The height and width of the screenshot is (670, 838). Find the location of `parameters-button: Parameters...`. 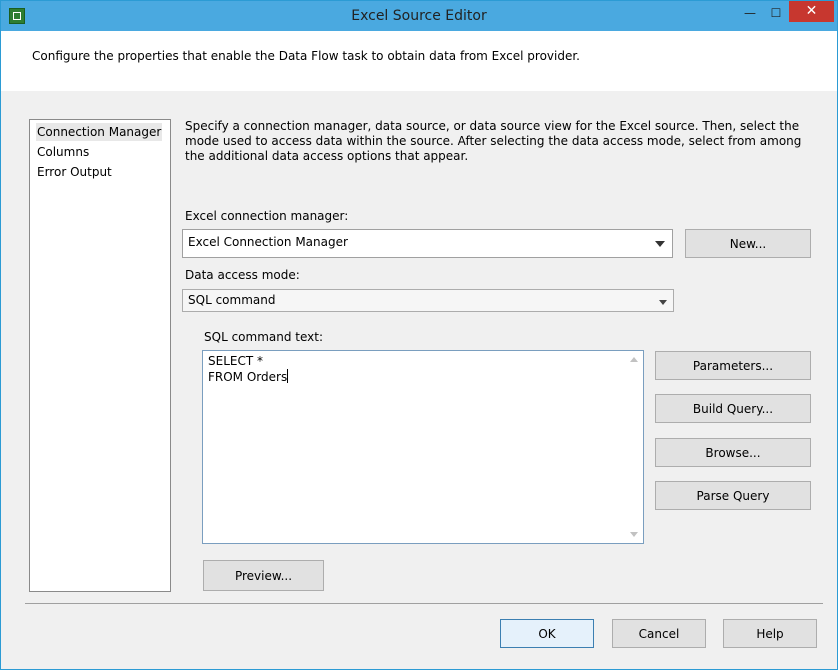

parameters-button: Parameters... is located at coordinates (733, 365).